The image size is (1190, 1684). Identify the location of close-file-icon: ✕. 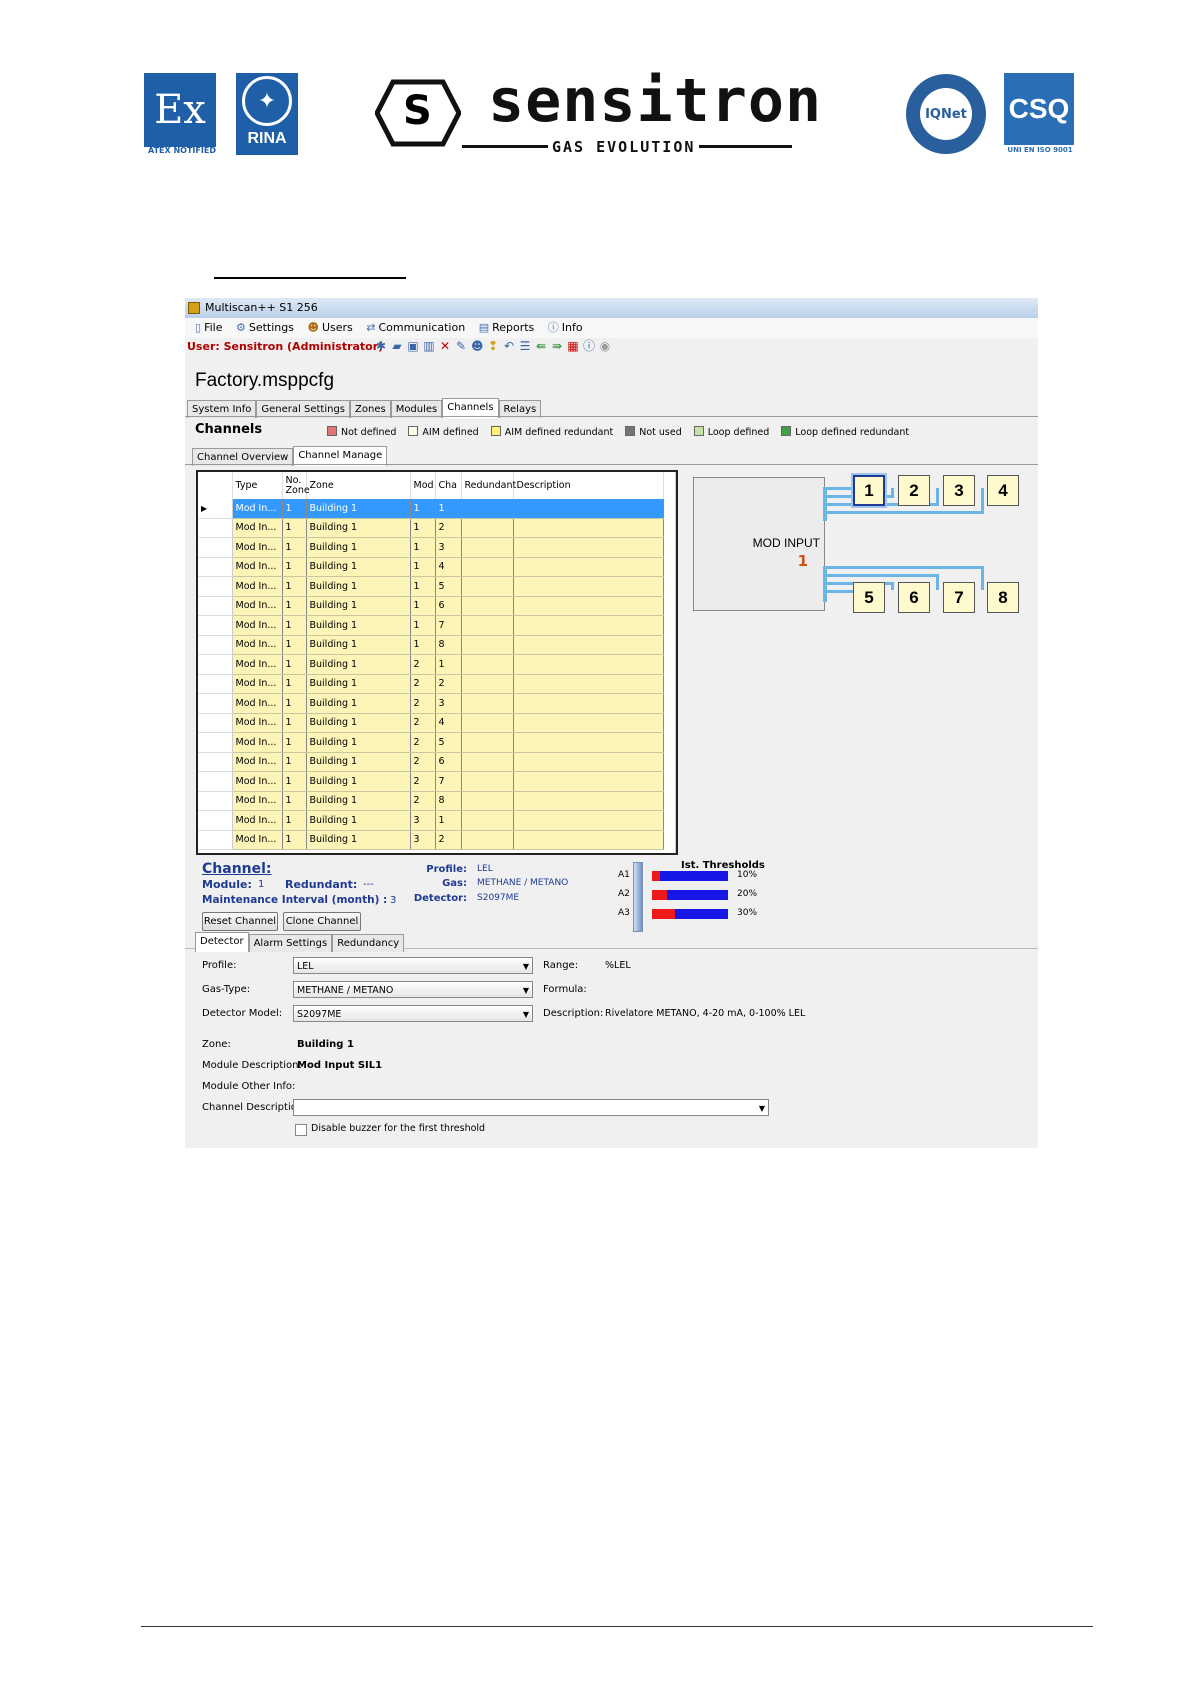
(447, 346).